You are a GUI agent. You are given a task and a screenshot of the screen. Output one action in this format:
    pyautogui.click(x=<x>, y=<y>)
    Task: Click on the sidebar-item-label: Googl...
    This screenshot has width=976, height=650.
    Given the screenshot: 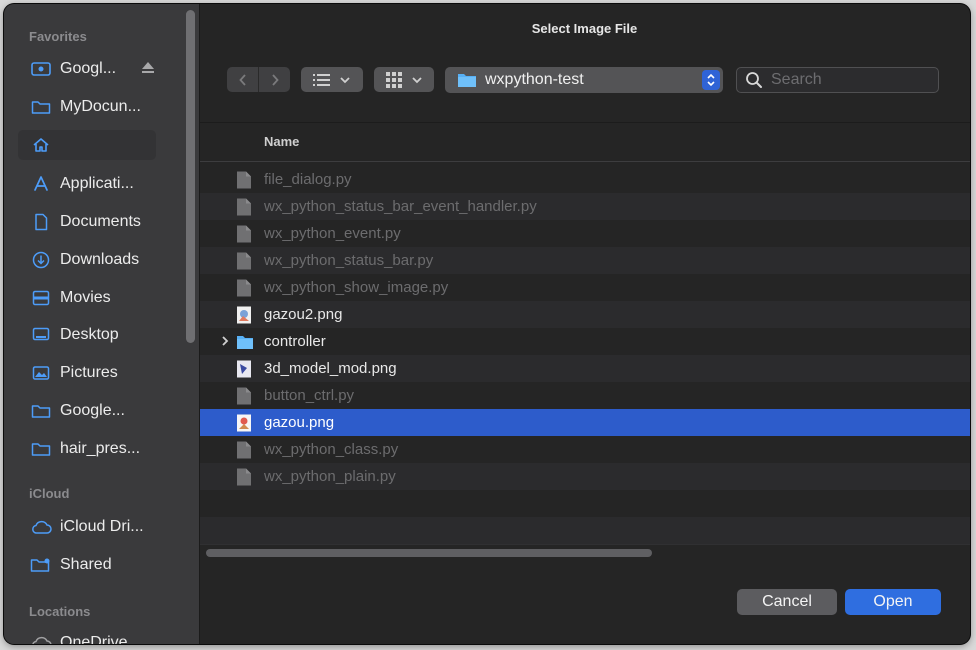 What is the action you would take?
    pyautogui.click(x=88, y=68)
    